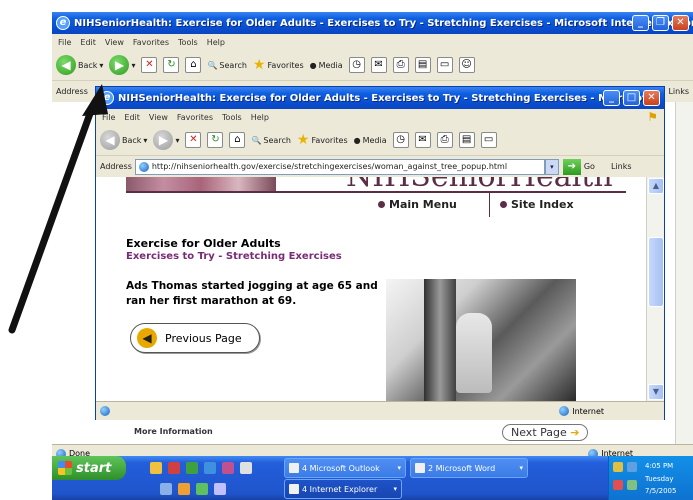  I want to click on system-tray: 4:05 PM Tuesday 7/5/2005, so click(650, 478).